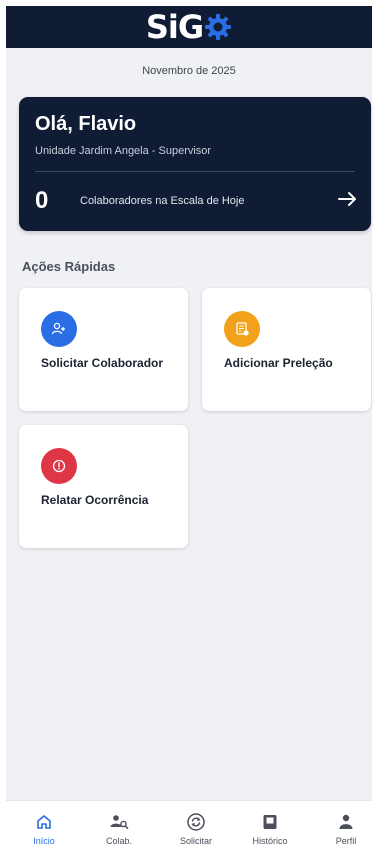  Describe the element at coordinates (162, 201) in the screenshot. I see `collaborators-count-label: Colaboradores na Escala de Hoje` at that location.